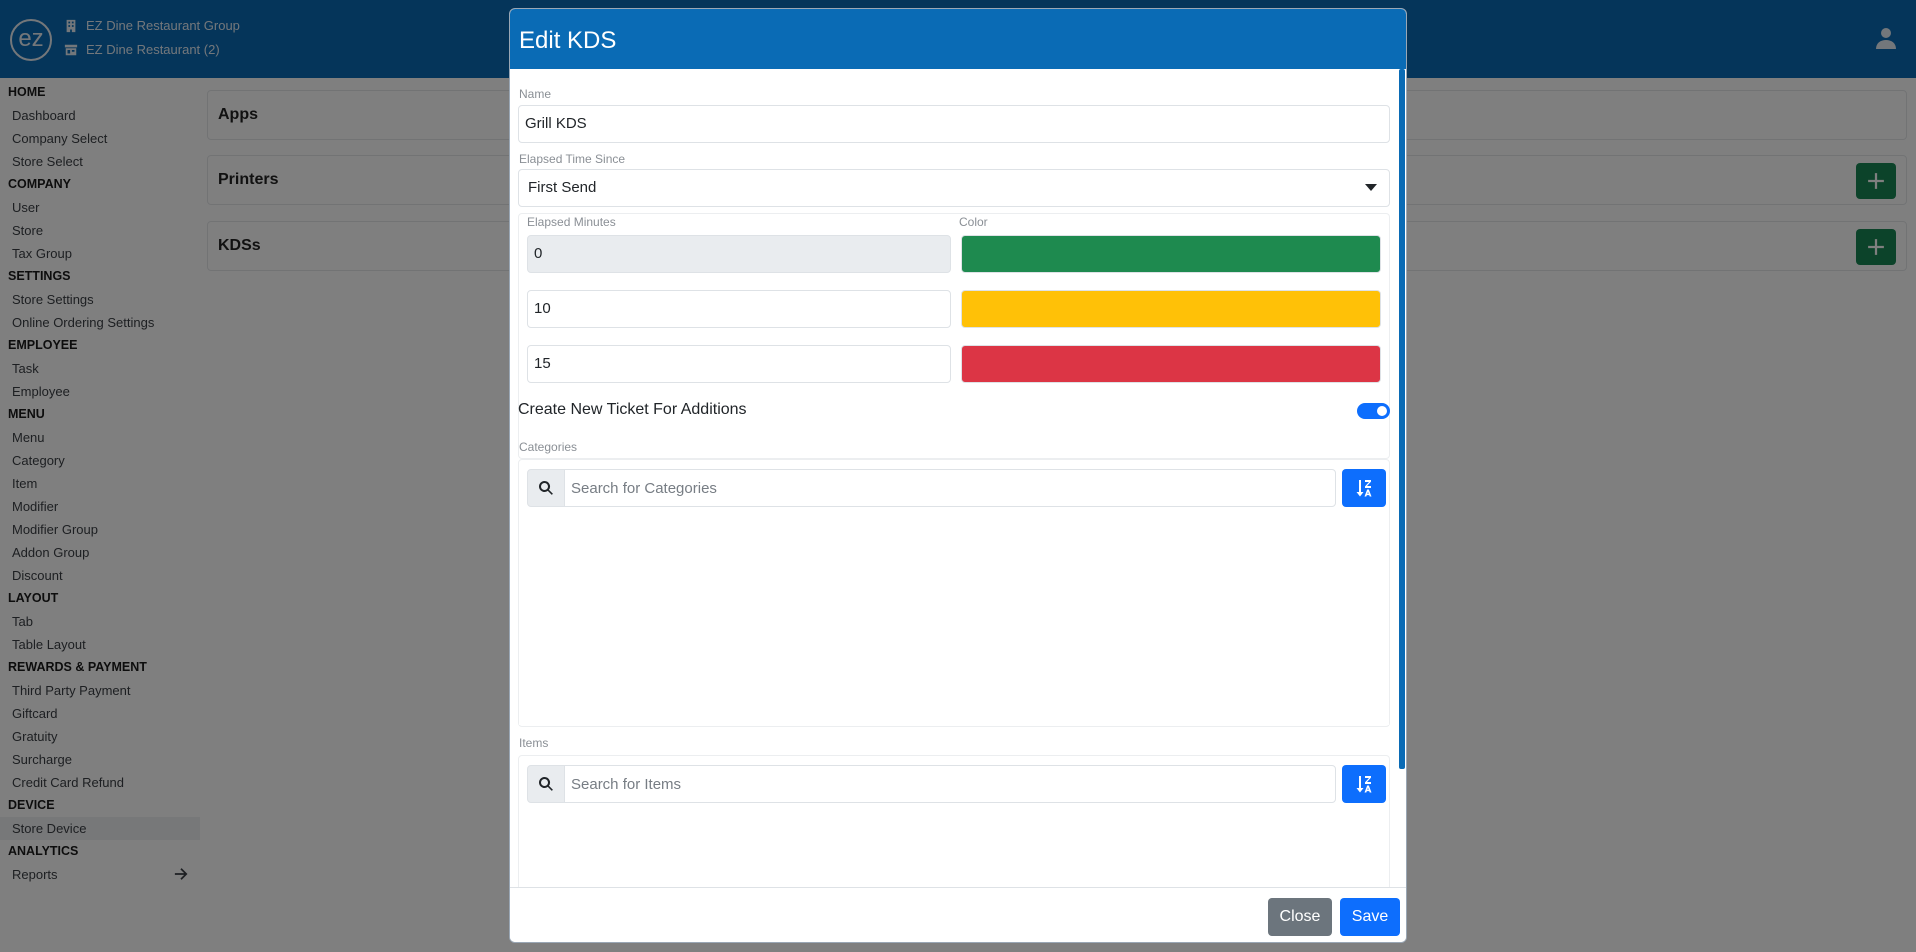  I want to click on items-sort-button, so click(1364, 784).